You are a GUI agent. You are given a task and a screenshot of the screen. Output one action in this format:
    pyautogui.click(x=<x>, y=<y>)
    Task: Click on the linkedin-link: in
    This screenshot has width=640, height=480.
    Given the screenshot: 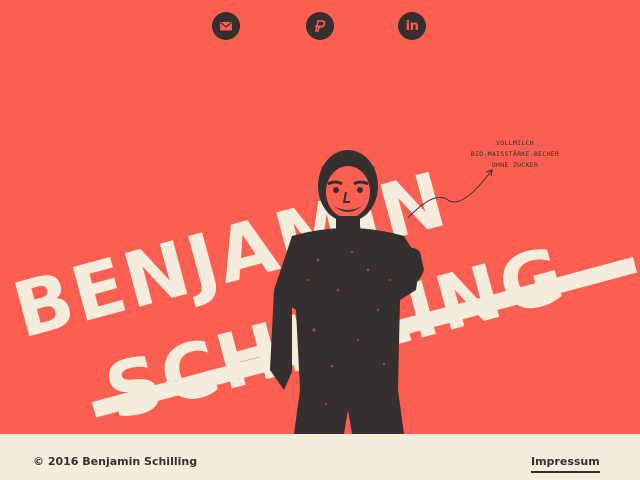 What is the action you would take?
    pyautogui.click(x=412, y=26)
    